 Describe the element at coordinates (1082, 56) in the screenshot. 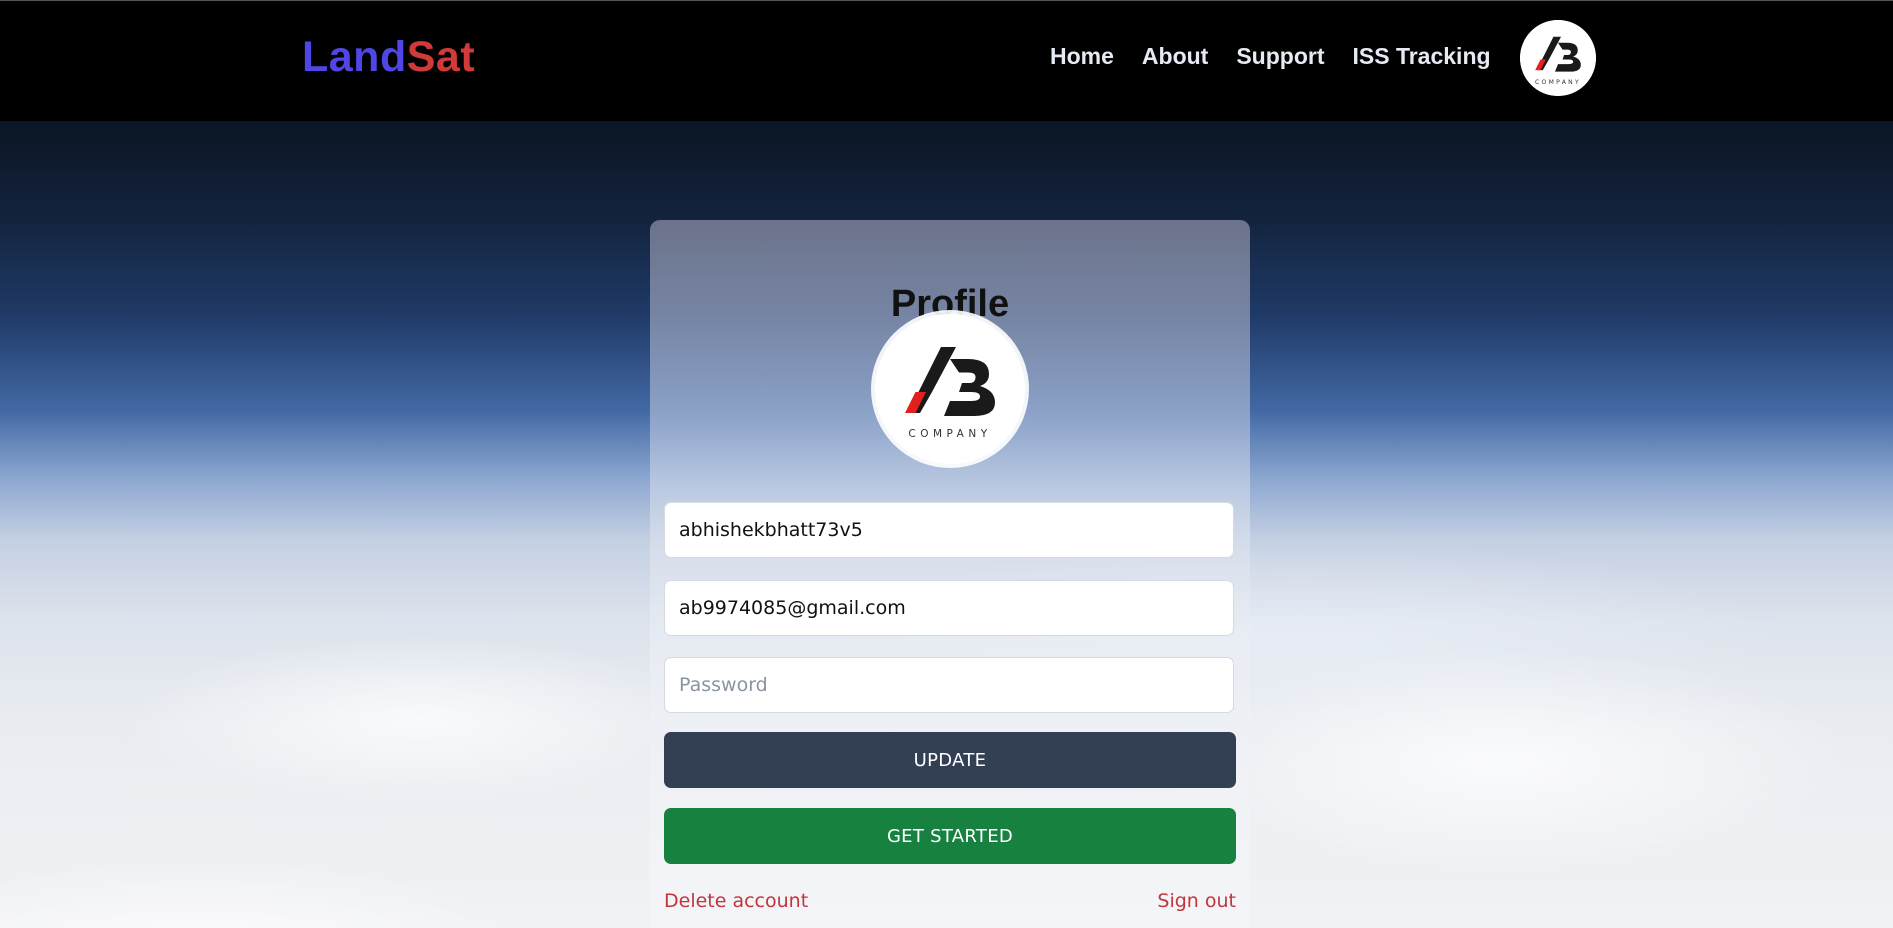

I see `nav-home-link: Home` at that location.